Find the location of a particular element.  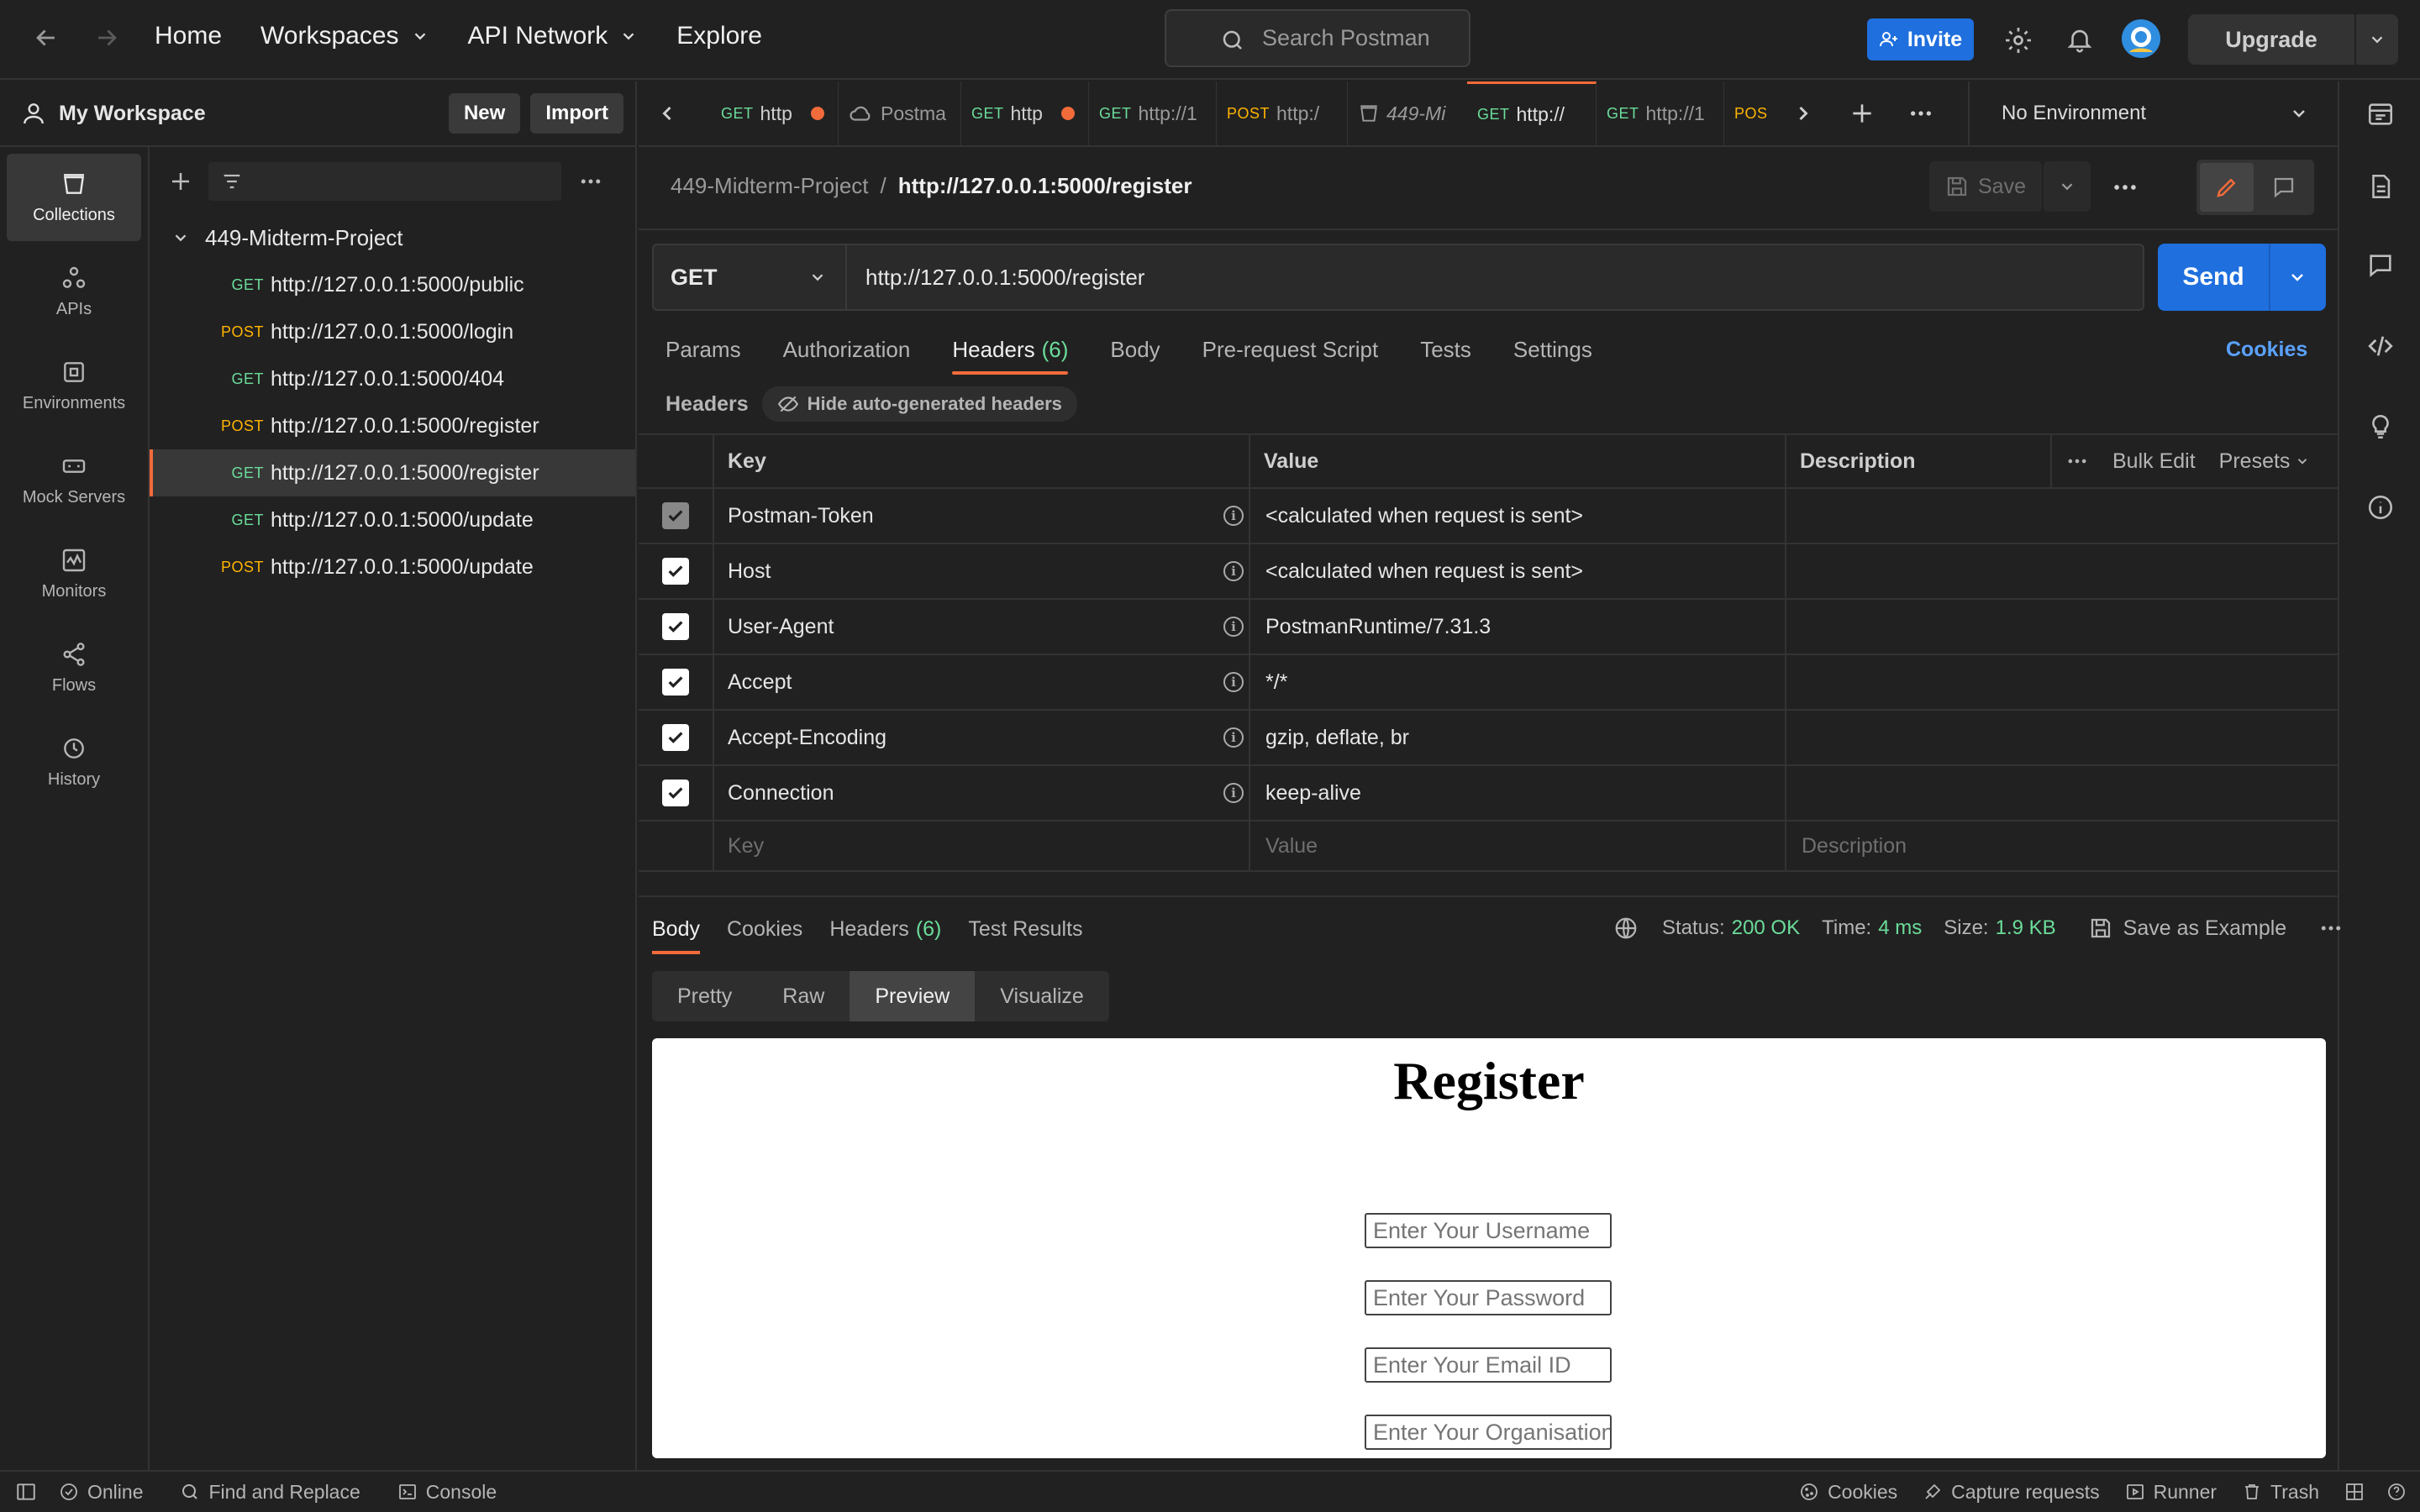

invite-button: Invite is located at coordinates (1921, 39).